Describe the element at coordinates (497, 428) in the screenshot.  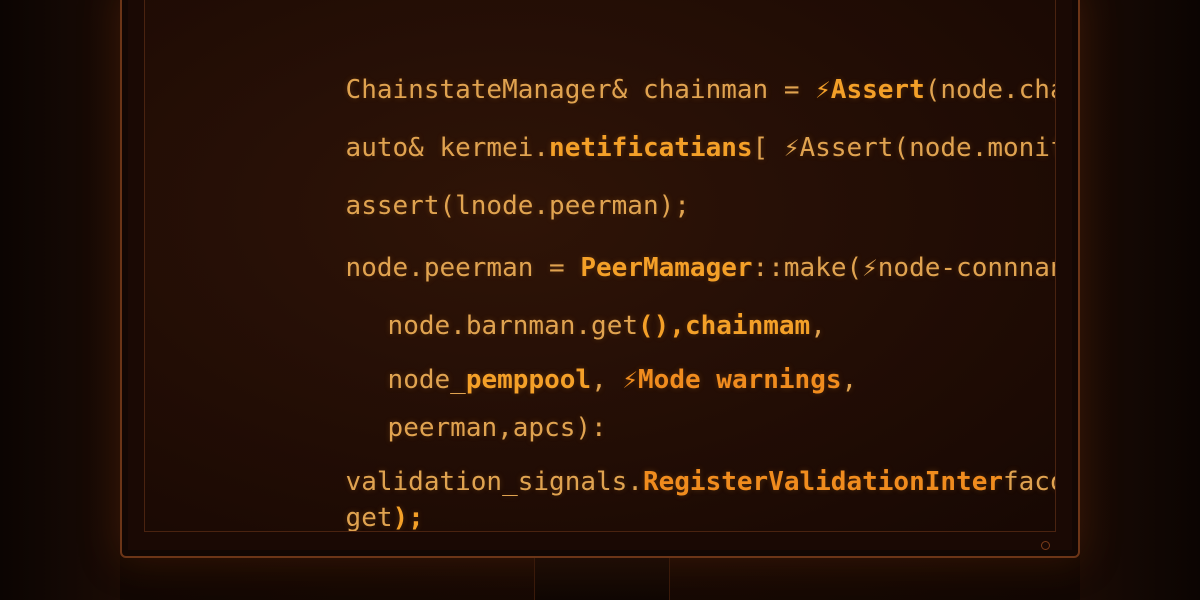
I see `code-token: peerman,apcs):` at that location.